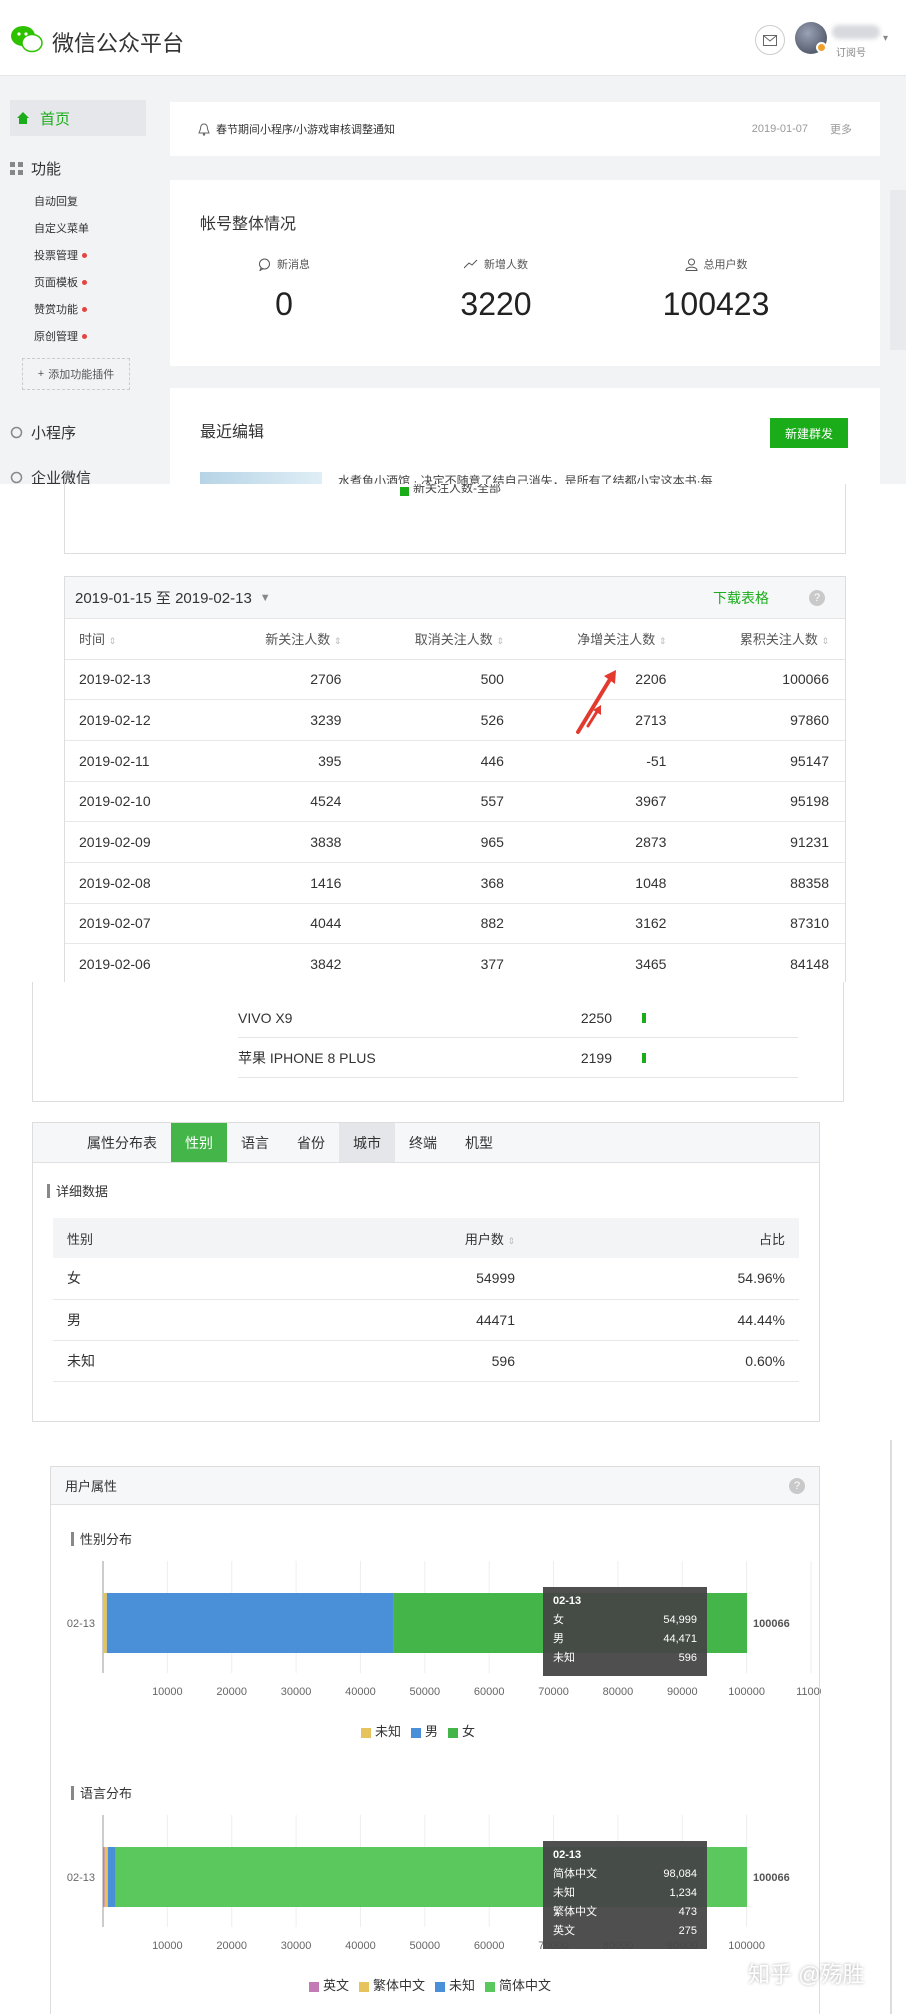  What do you see at coordinates (305, 129) in the screenshot?
I see `notice-text: 春节期间小程序/小游戏审核调整通知` at bounding box center [305, 129].